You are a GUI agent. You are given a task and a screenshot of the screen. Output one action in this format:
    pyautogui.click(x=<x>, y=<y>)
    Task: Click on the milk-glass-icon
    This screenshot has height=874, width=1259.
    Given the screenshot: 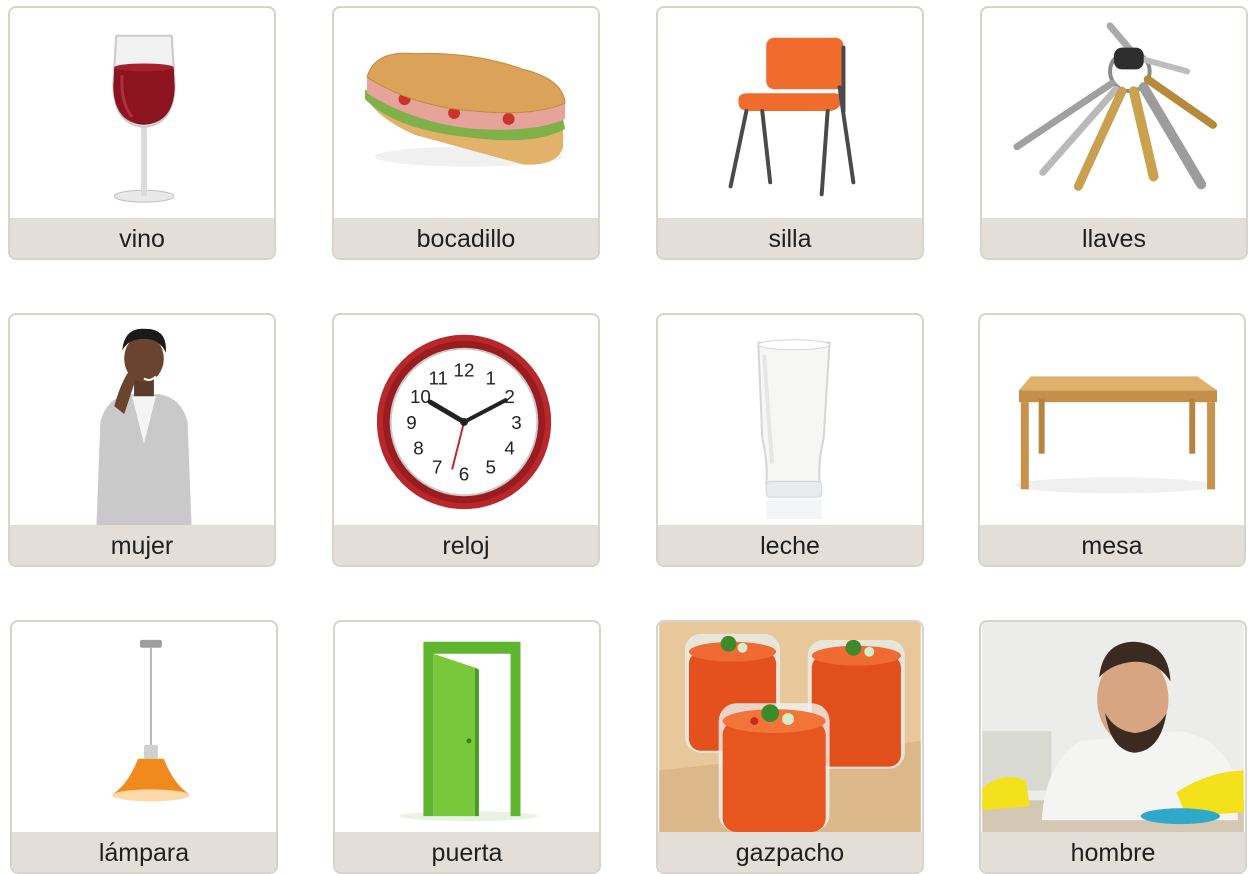 What is the action you would take?
    pyautogui.click(x=790, y=420)
    